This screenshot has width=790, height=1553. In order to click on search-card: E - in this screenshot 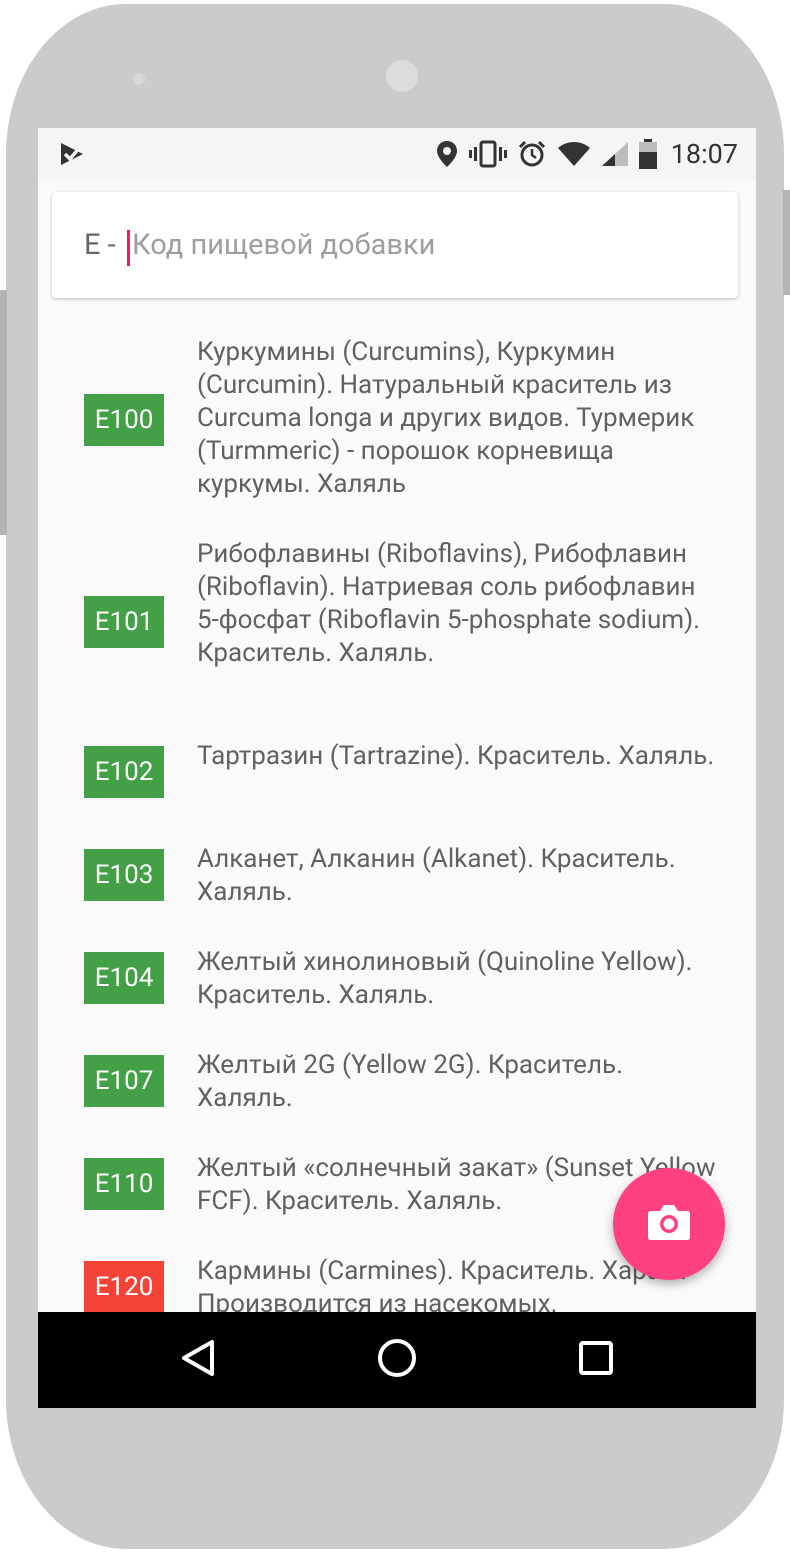, I will do `click(395, 245)`.